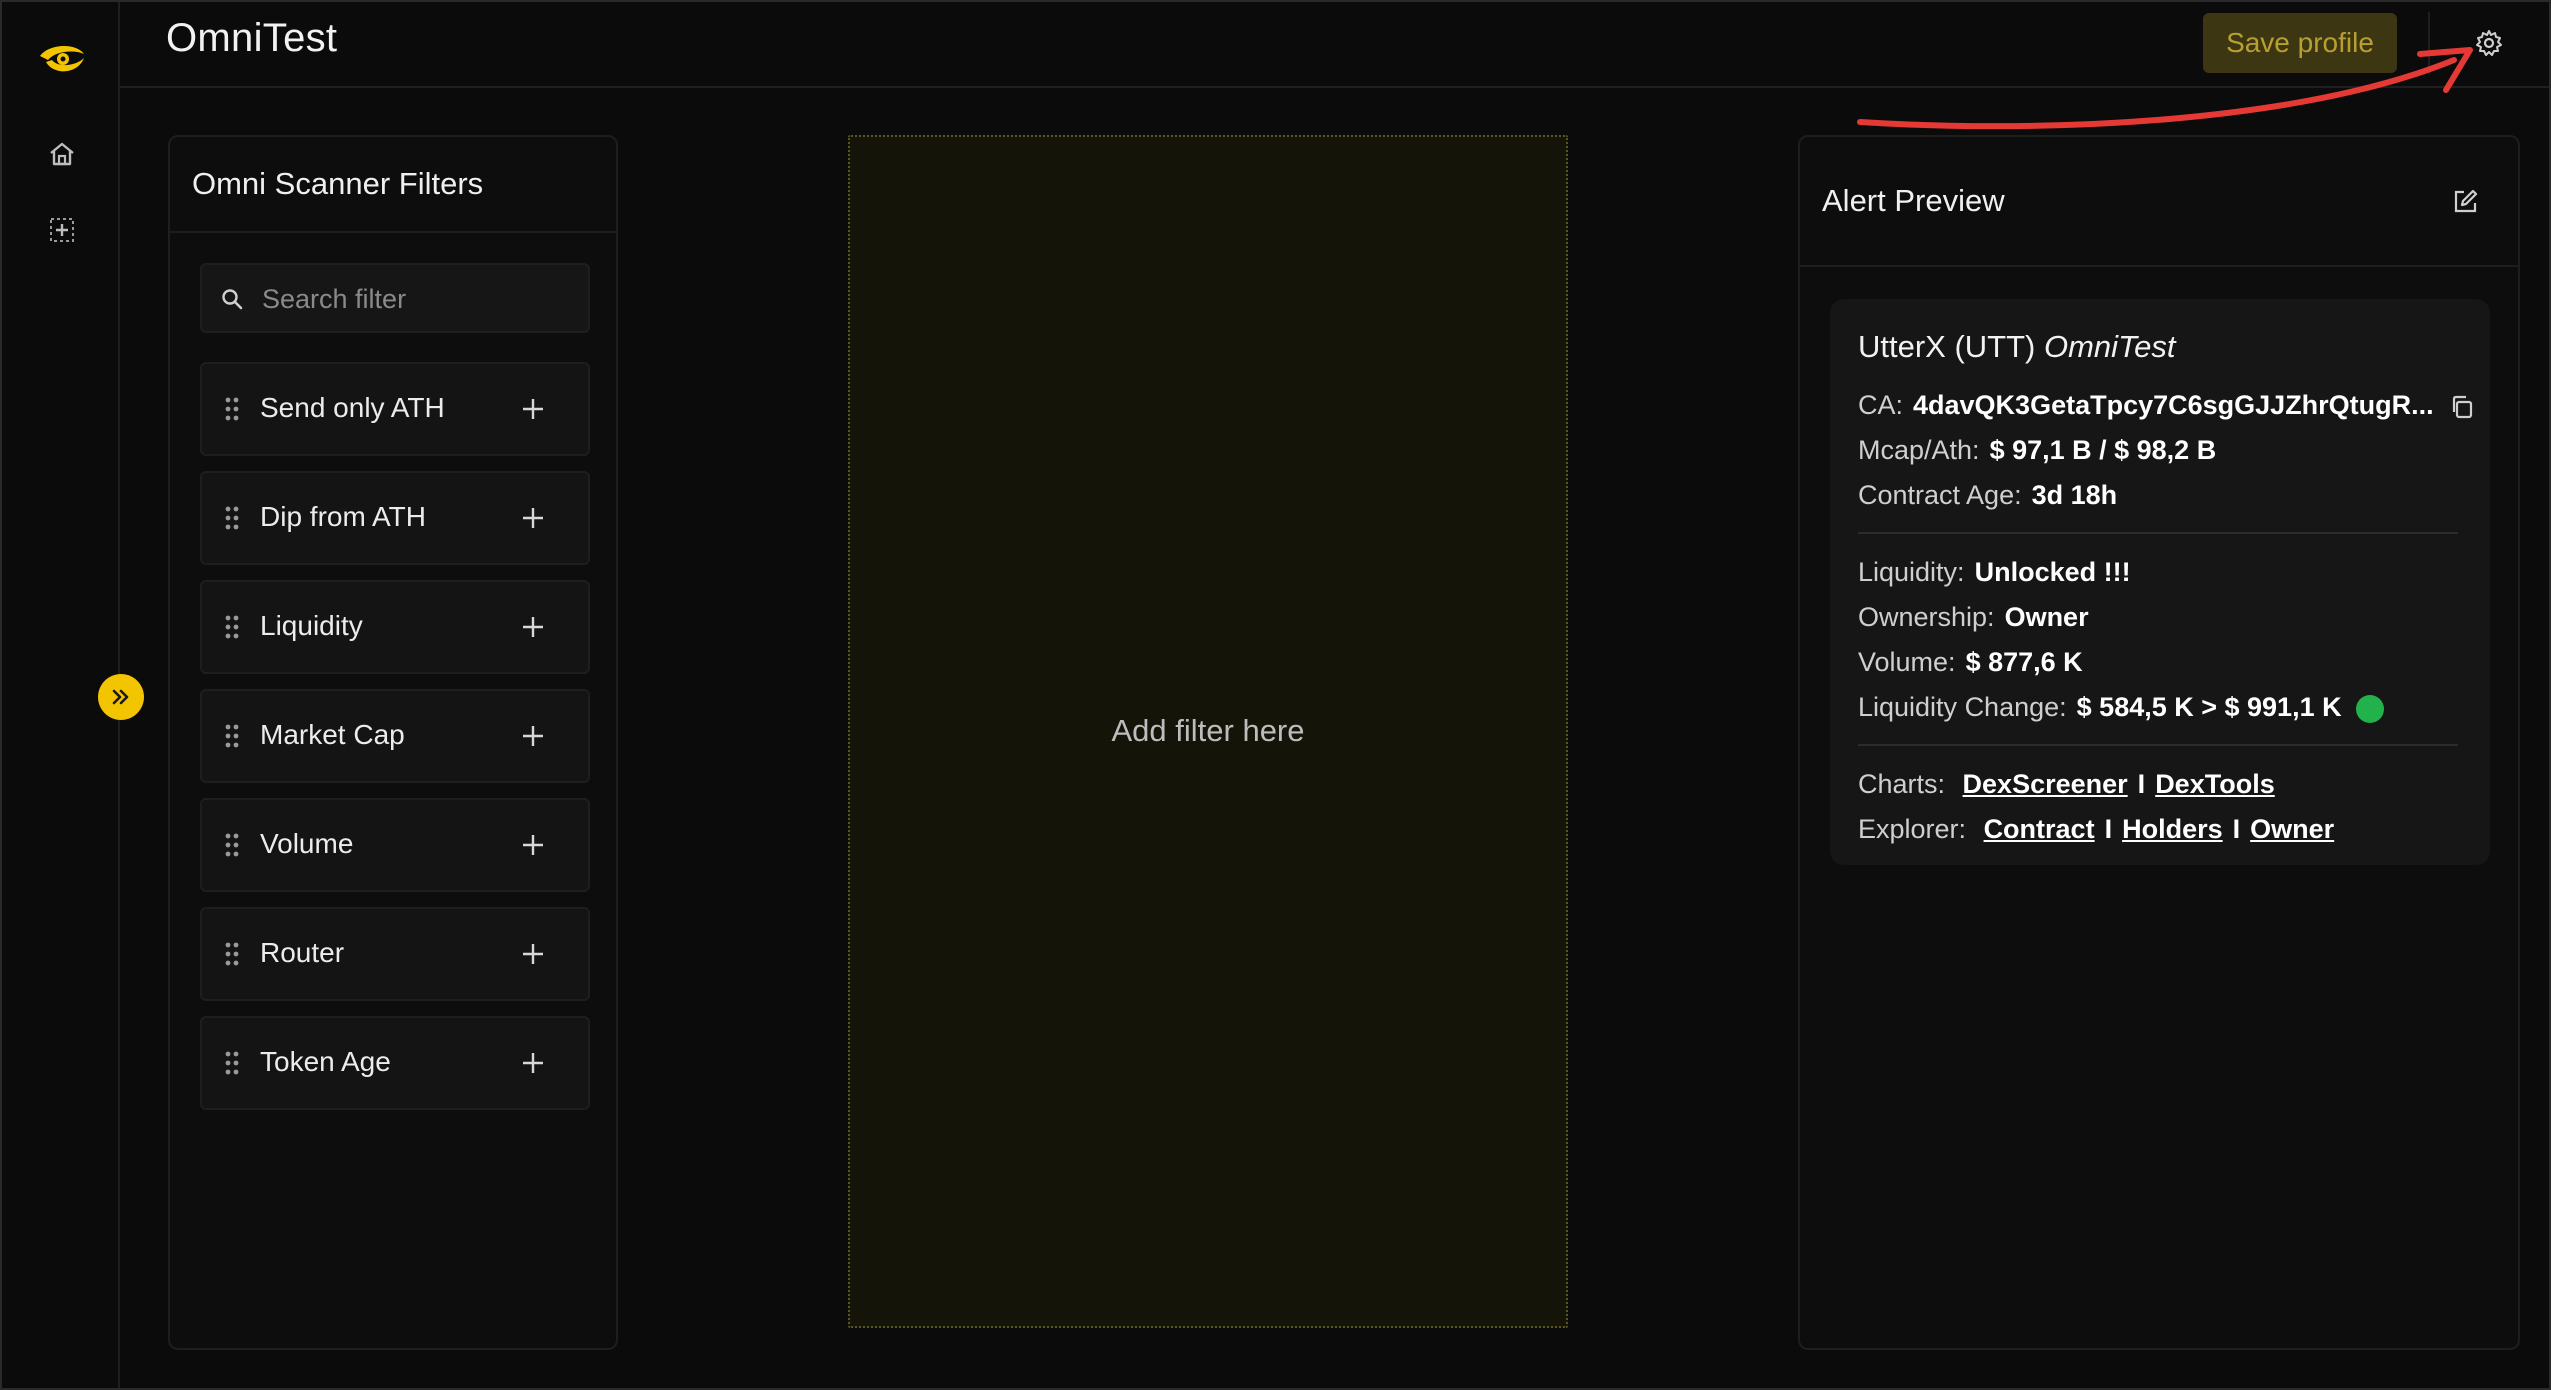 The width and height of the screenshot is (2551, 1390). I want to click on filter-item-send-only-ath: Send only ATH, so click(395, 409).